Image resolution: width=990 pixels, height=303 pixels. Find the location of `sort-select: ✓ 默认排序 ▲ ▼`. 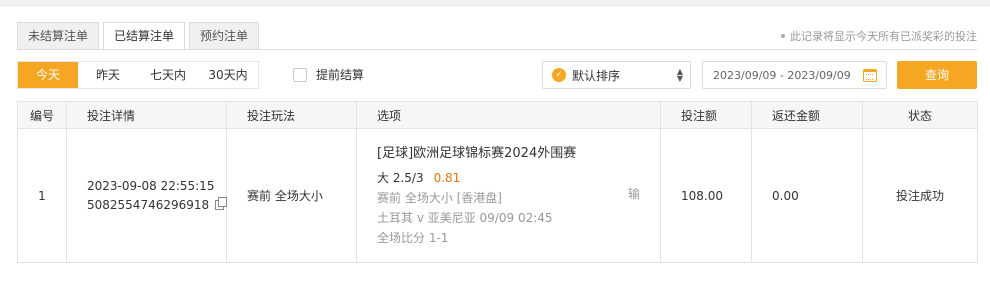

sort-select: ✓ 默认排序 ▲ ▼ is located at coordinates (616, 75).